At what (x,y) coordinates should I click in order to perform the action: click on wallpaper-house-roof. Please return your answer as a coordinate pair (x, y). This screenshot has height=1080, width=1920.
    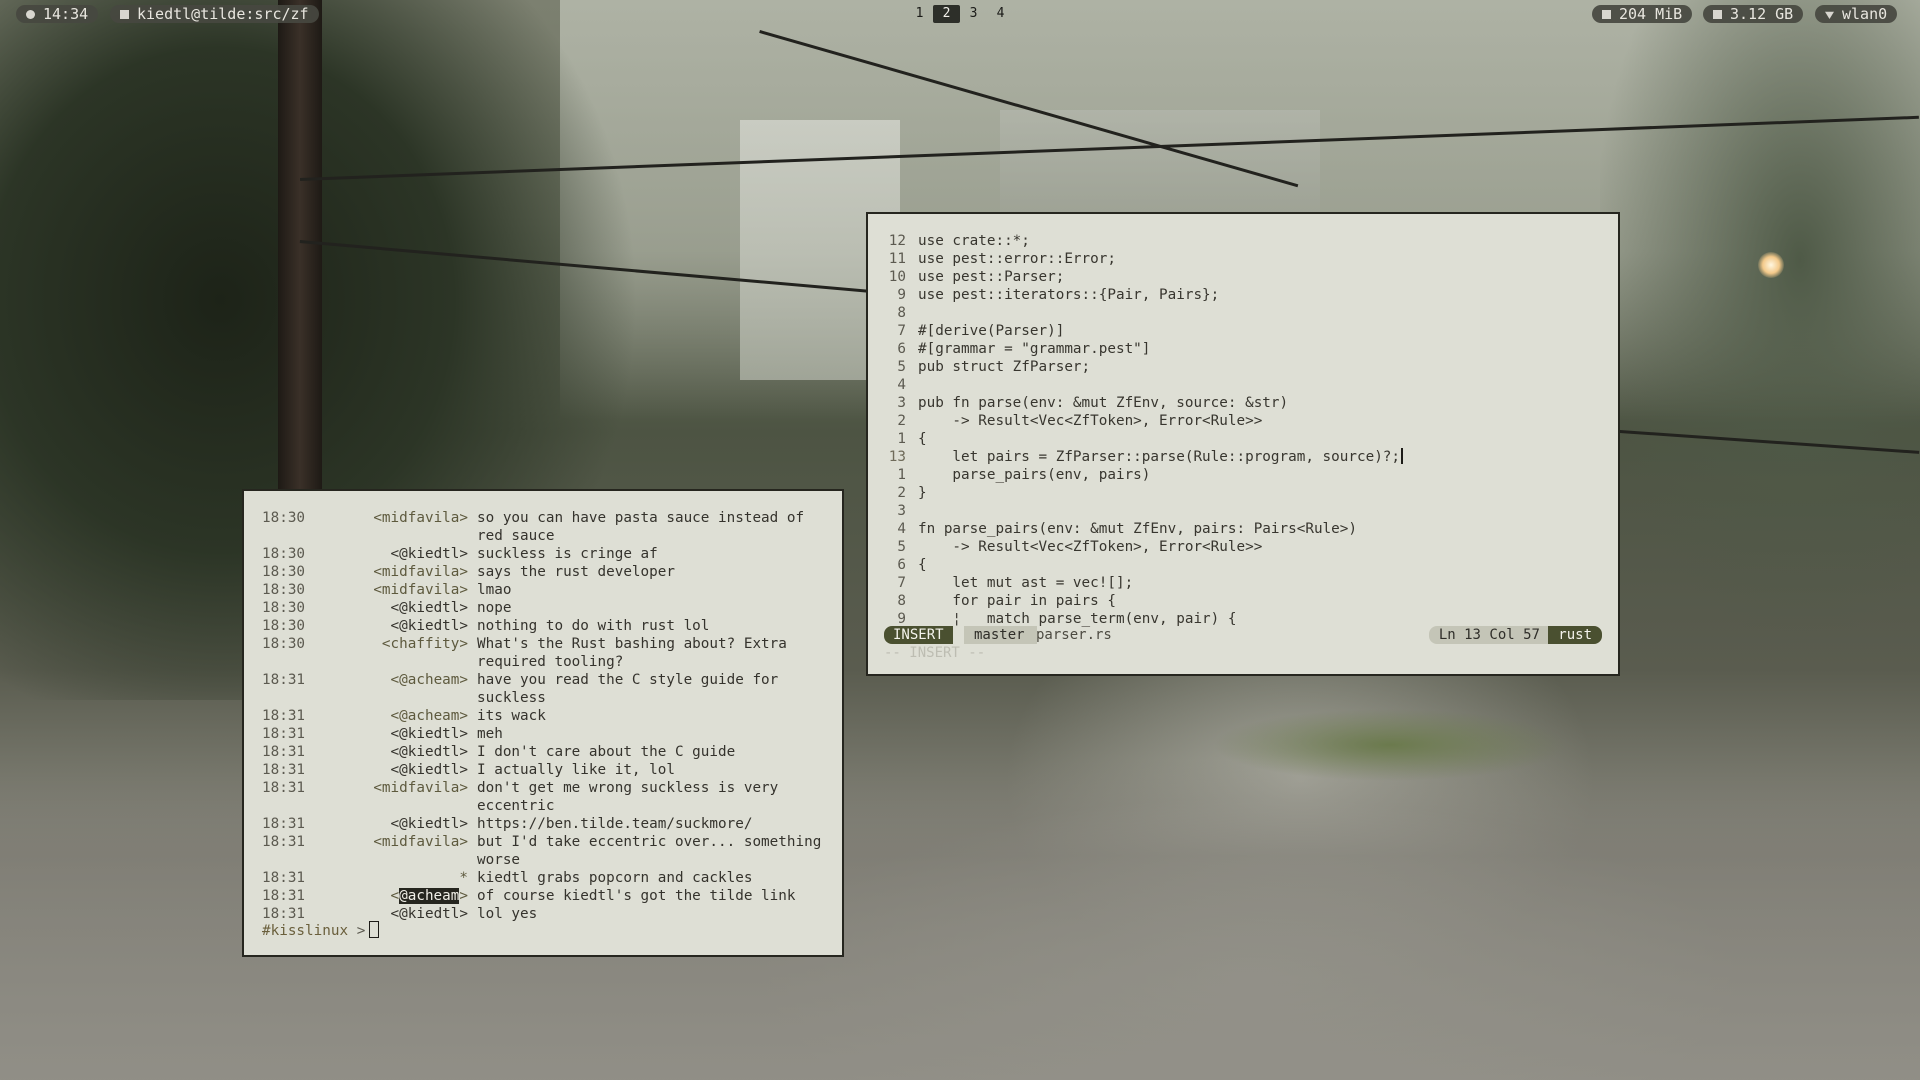
    Looking at the image, I should click on (1160, 165).